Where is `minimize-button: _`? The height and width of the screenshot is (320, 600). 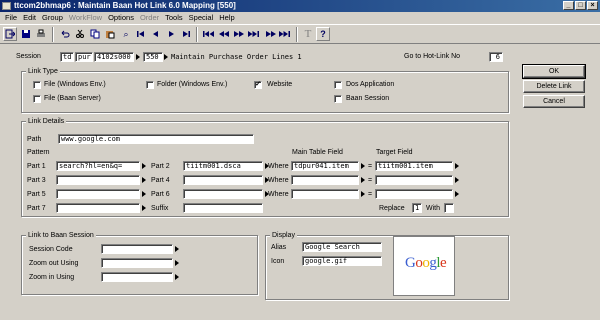
minimize-button: _ is located at coordinates (568, 5).